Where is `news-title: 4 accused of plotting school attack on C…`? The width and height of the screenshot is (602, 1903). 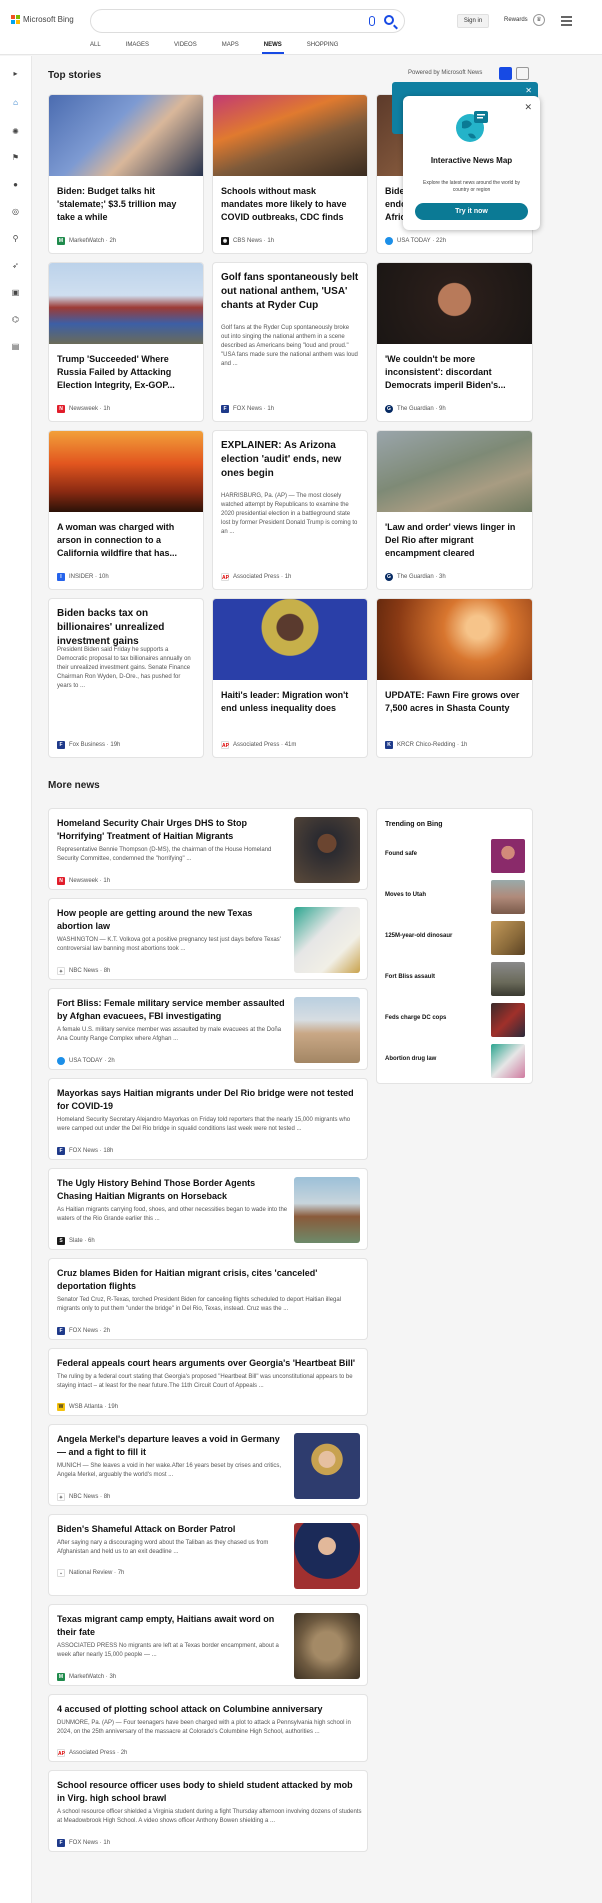
news-title: 4 accused of plotting school attack on C… is located at coordinates (209, 1709).